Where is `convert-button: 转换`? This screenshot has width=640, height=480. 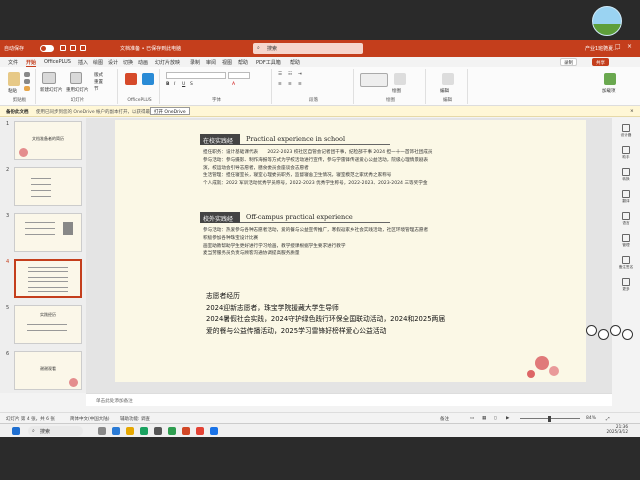 convert-button: 转换 is located at coordinates (626, 175).